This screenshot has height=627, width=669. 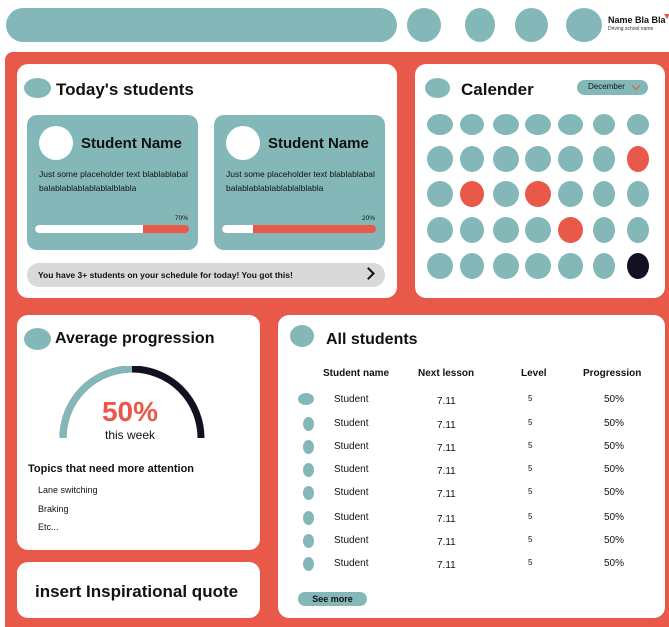 What do you see at coordinates (112, 229) in the screenshot?
I see `student-progress-bar` at bounding box center [112, 229].